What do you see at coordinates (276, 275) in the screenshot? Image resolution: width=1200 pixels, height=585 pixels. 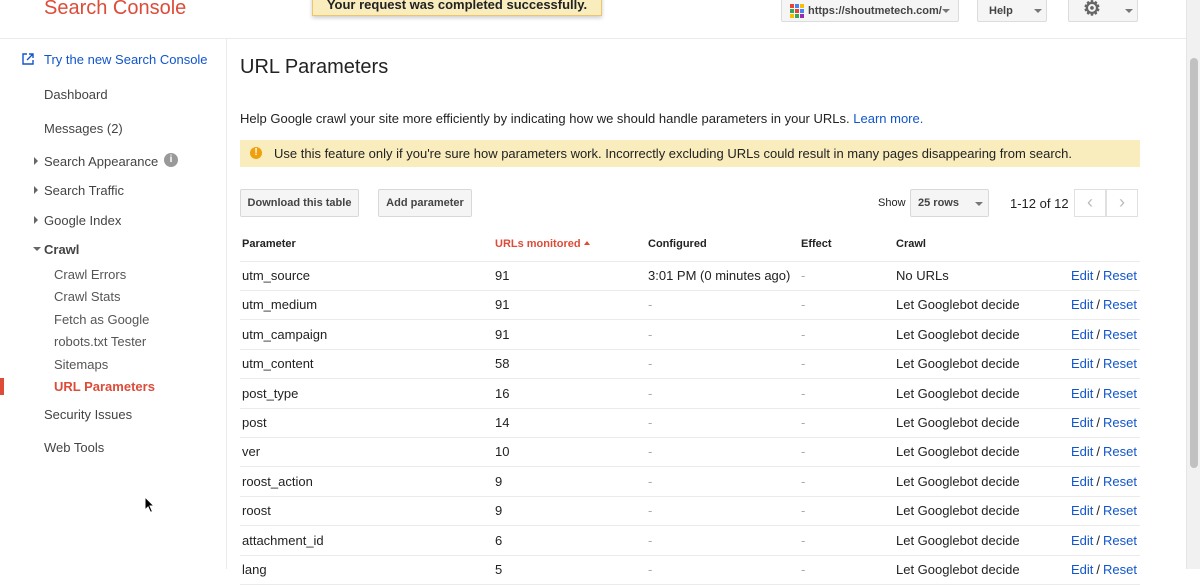 I see `cell-parameter: utm_source` at bounding box center [276, 275].